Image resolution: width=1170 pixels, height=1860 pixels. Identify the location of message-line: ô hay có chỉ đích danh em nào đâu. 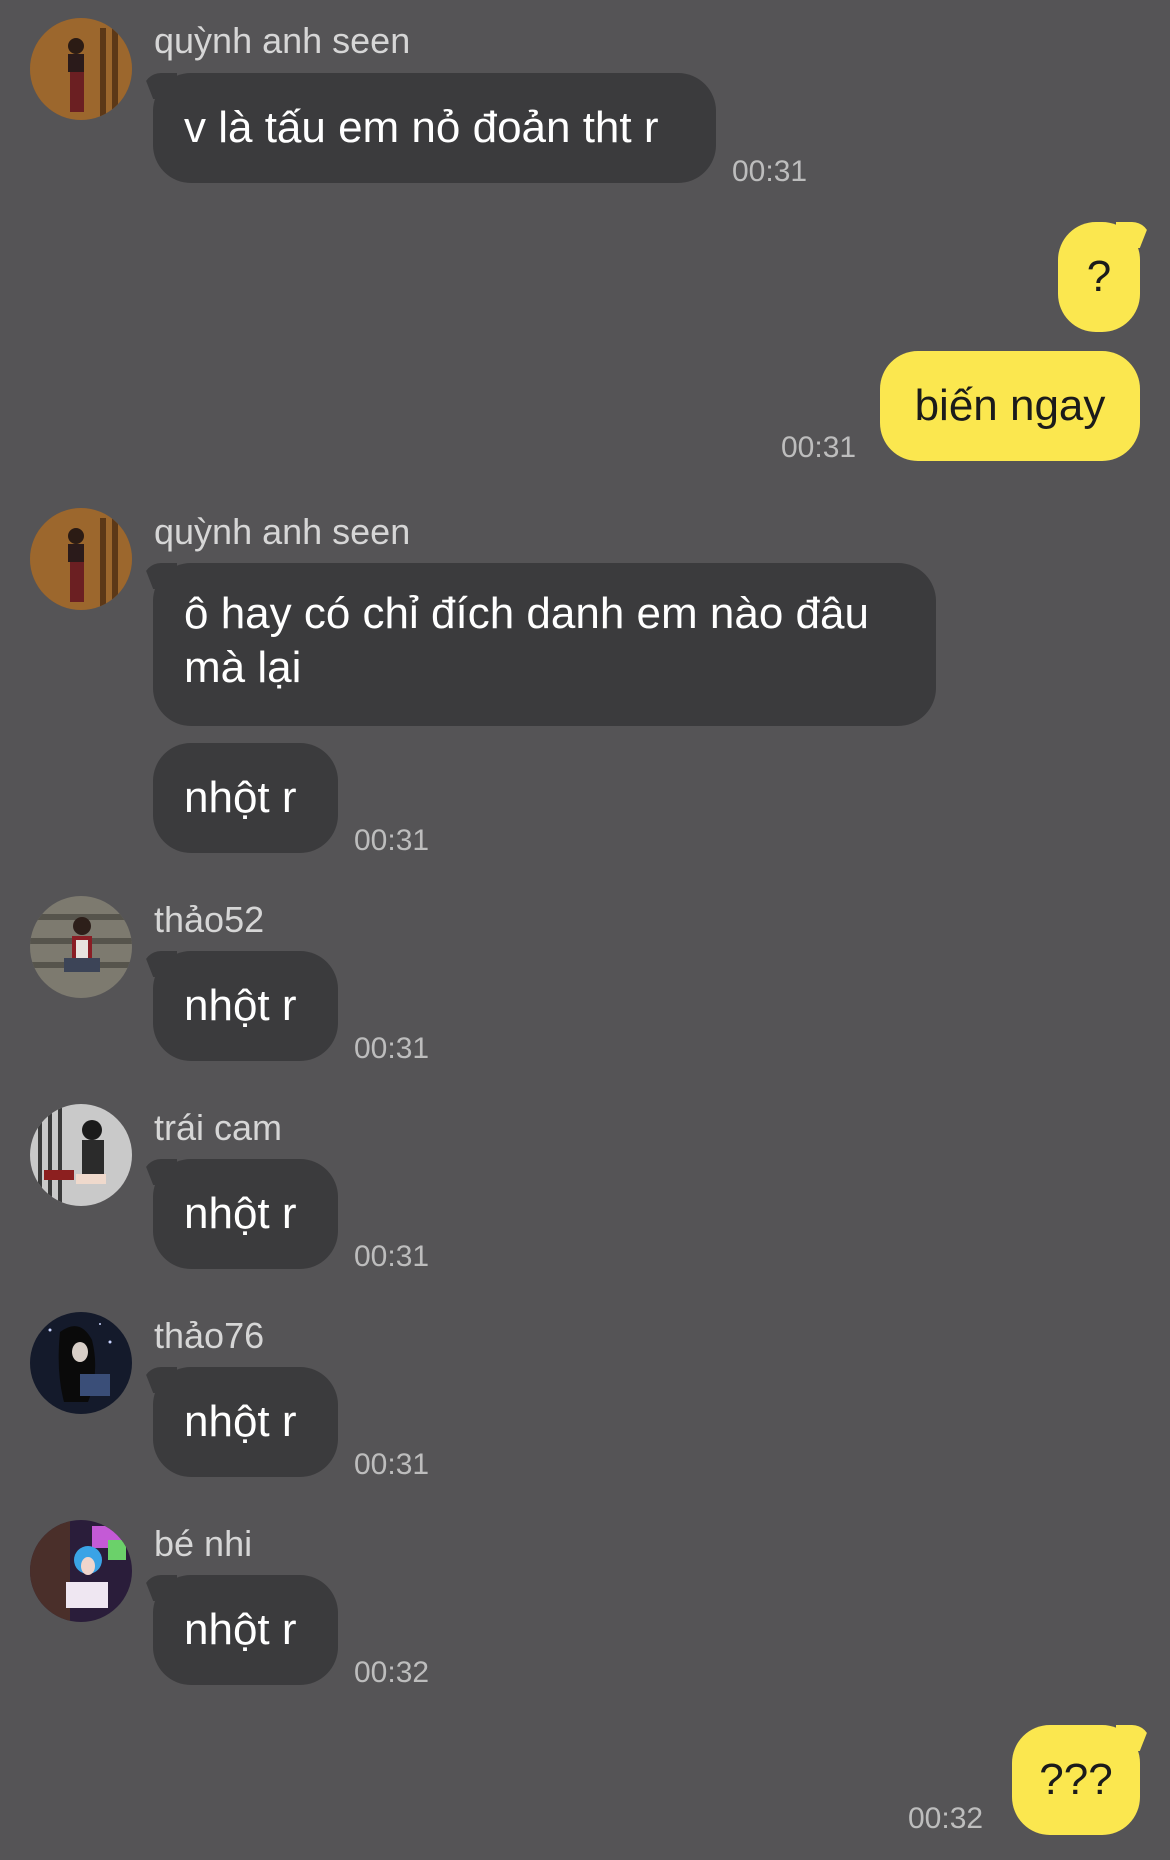
(526, 613).